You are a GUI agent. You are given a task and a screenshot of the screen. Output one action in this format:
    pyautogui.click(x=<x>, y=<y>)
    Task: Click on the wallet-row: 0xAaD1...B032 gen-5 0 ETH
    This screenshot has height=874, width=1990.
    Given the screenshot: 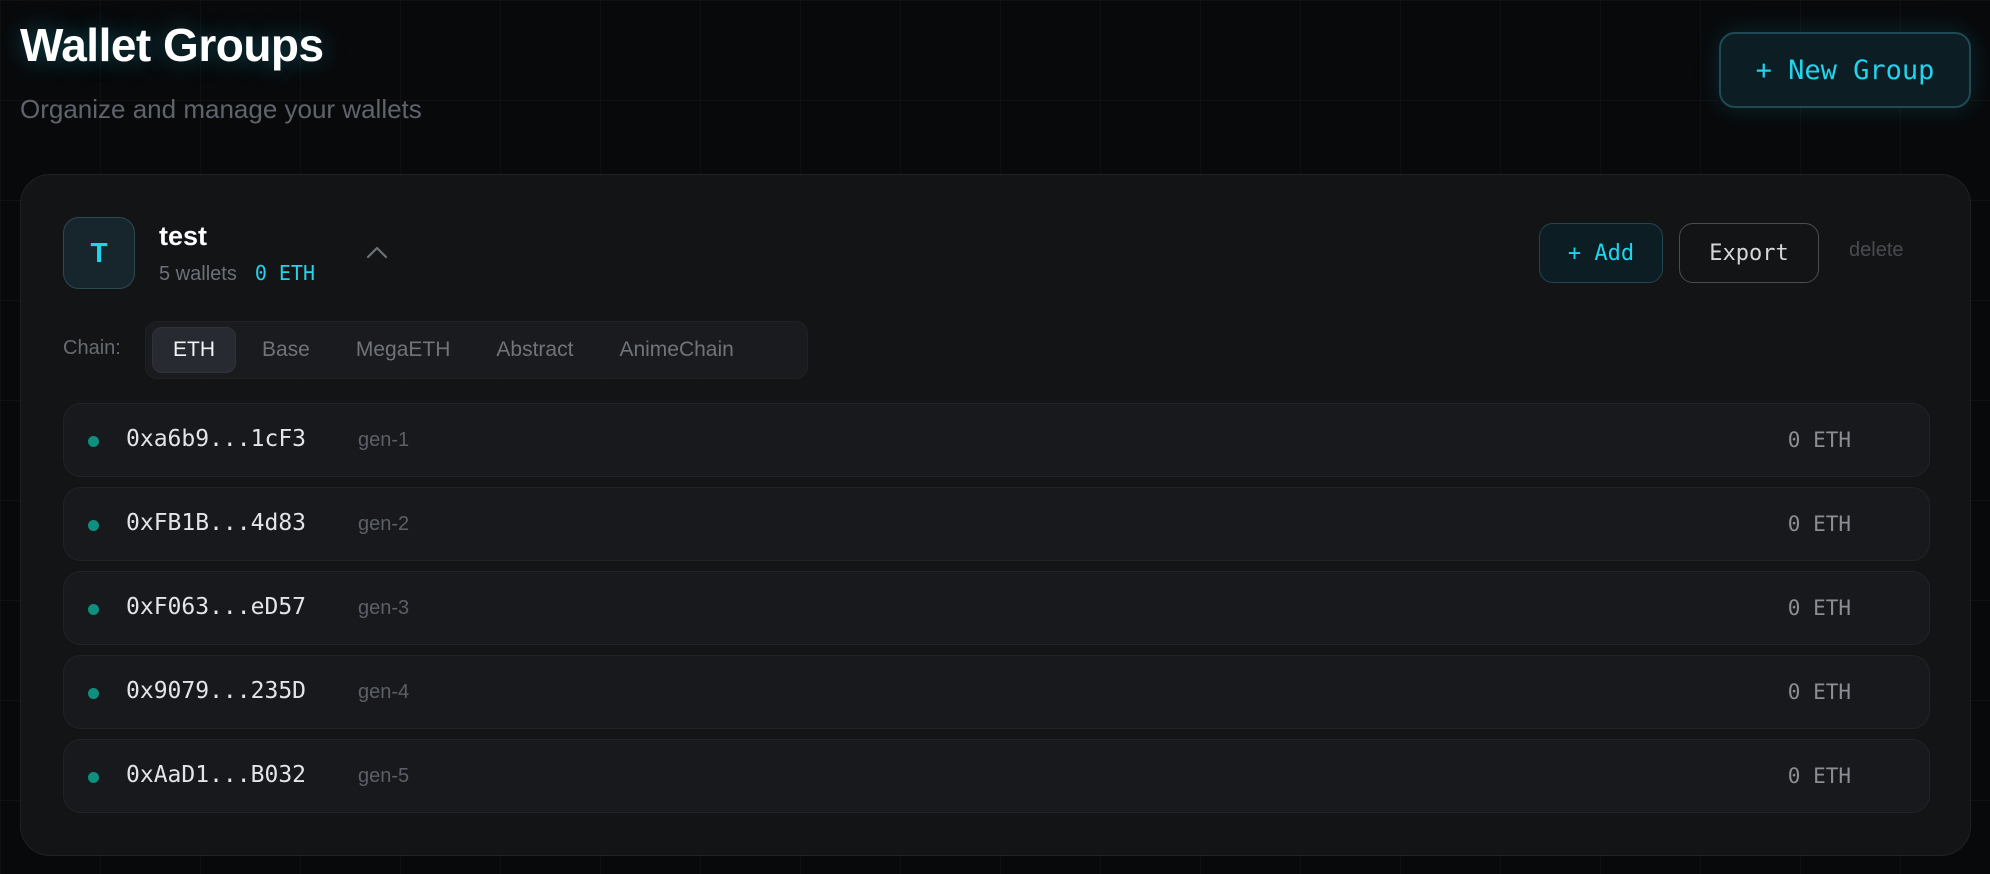 What is the action you would take?
    pyautogui.click(x=996, y=776)
    